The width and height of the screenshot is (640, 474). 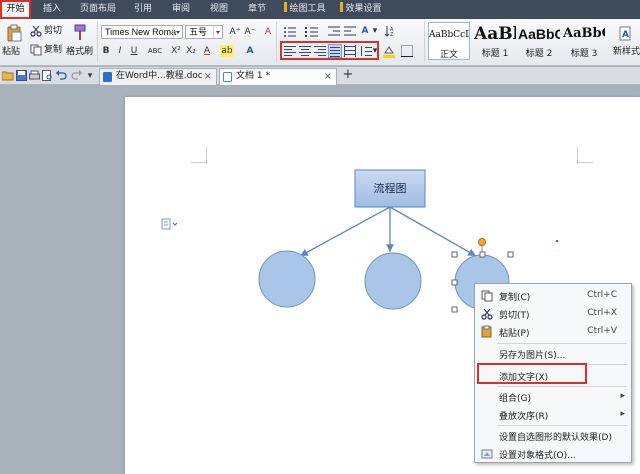 What do you see at coordinates (345, 231) in the screenshot?
I see `arrow-left` at bounding box center [345, 231].